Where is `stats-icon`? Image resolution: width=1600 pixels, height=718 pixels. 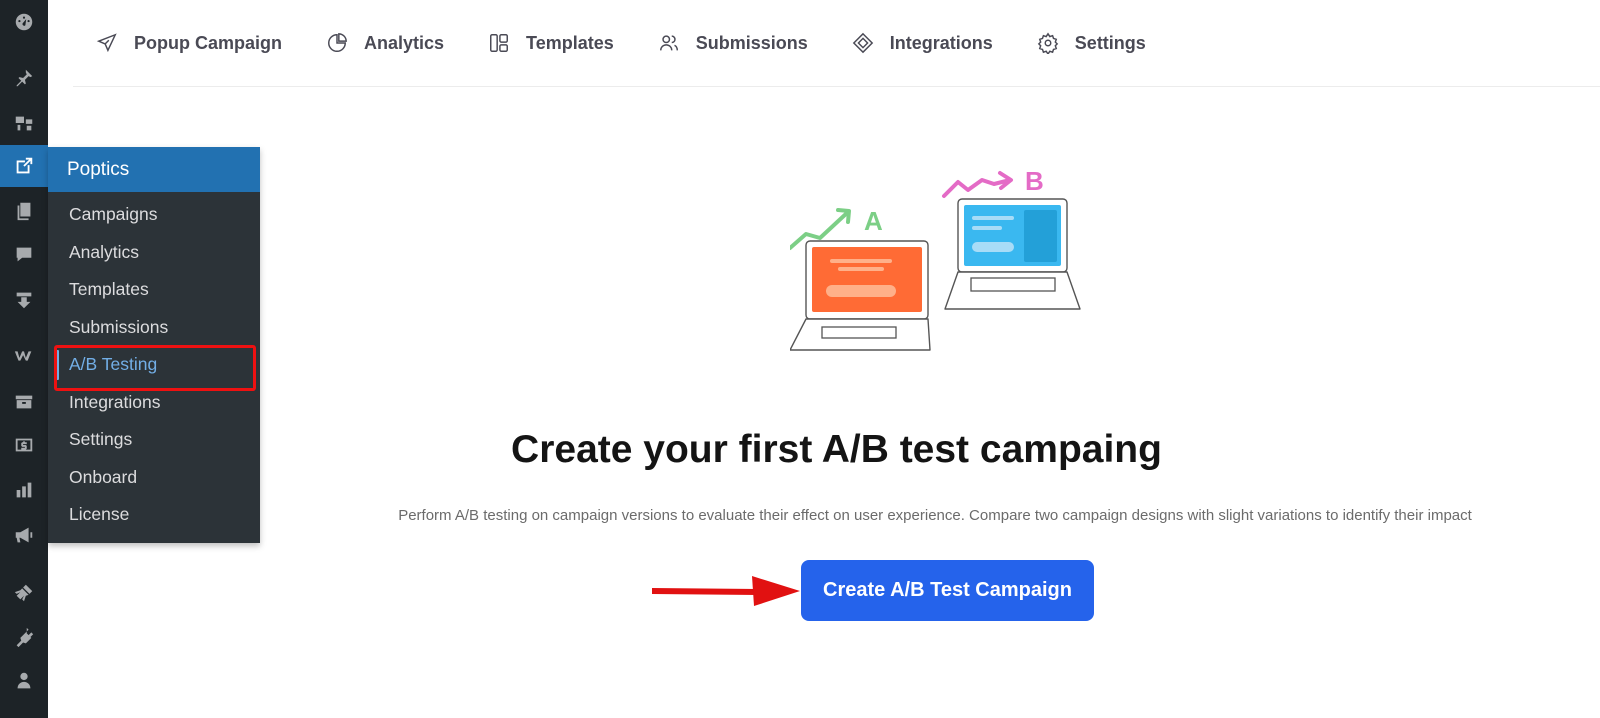 stats-icon is located at coordinates (24, 490).